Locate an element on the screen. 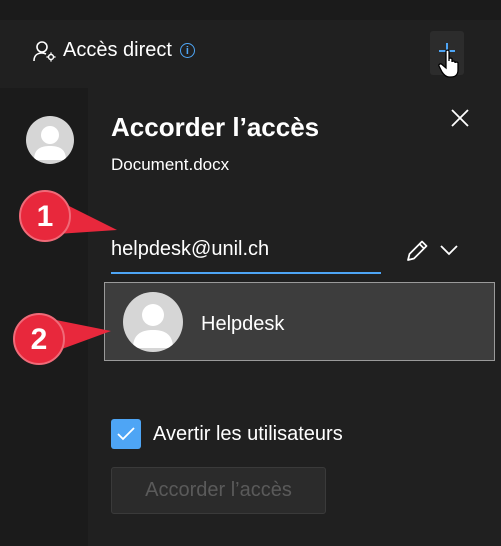 The height and width of the screenshot is (546, 501). owner-avatar is located at coordinates (50, 140).